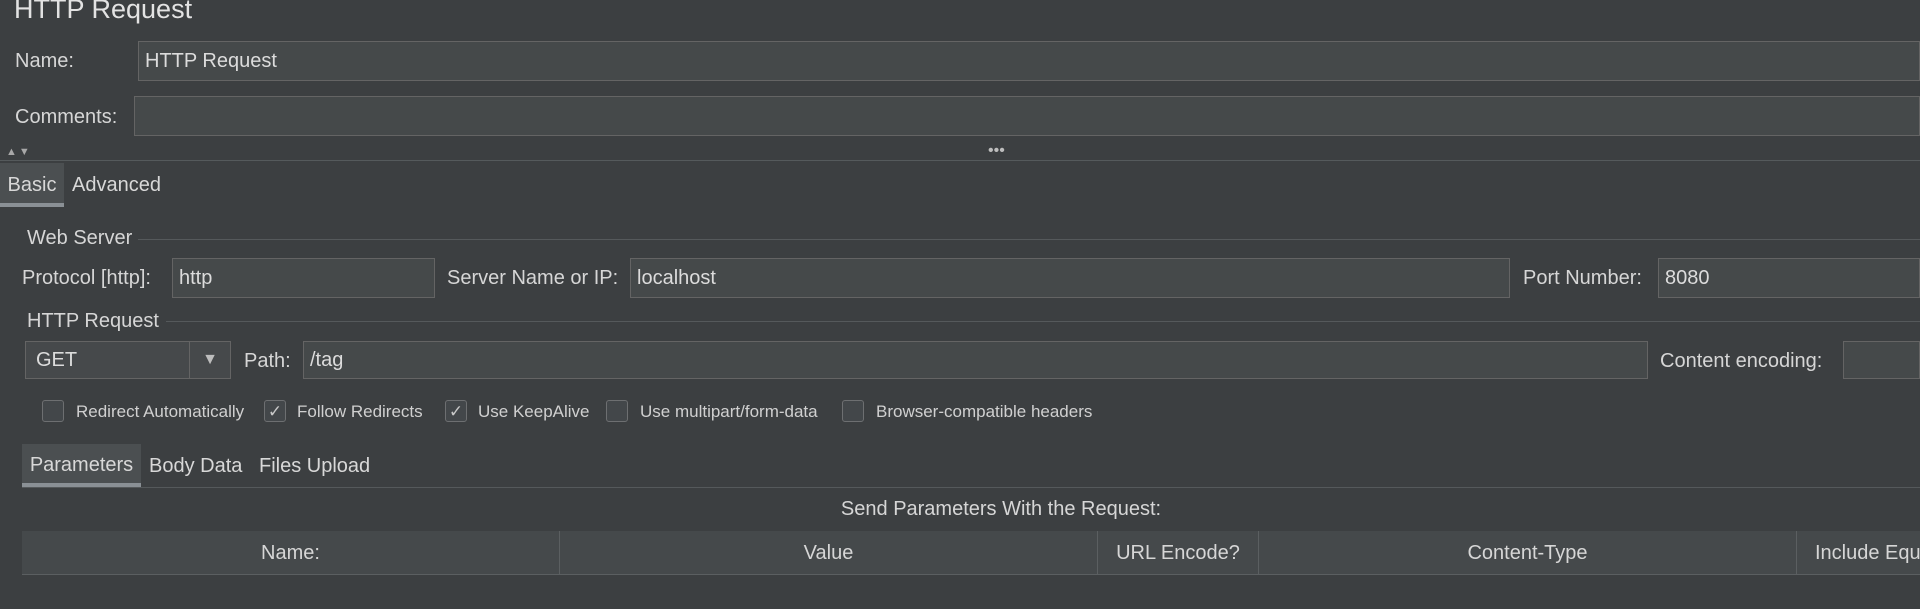 This screenshot has width=1920, height=609. What do you see at coordinates (360, 412) in the screenshot?
I see `follow-redirects-label: Follow Redirects` at bounding box center [360, 412].